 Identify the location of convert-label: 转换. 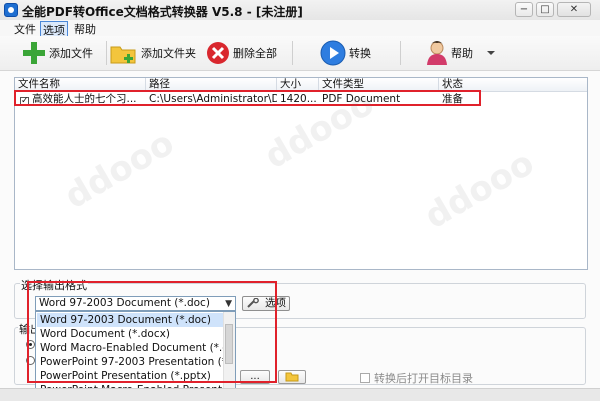
(360, 53).